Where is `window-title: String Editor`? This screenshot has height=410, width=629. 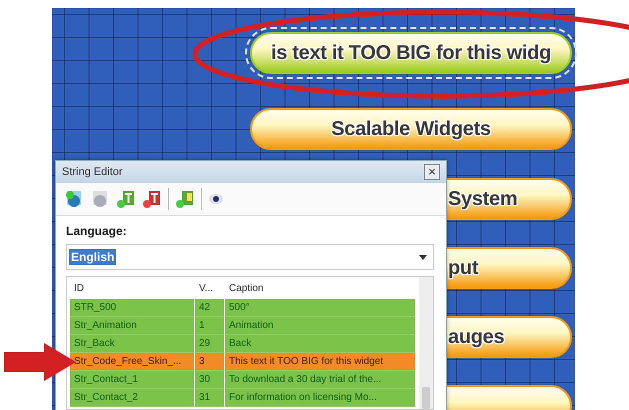 window-title: String Editor is located at coordinates (92, 172).